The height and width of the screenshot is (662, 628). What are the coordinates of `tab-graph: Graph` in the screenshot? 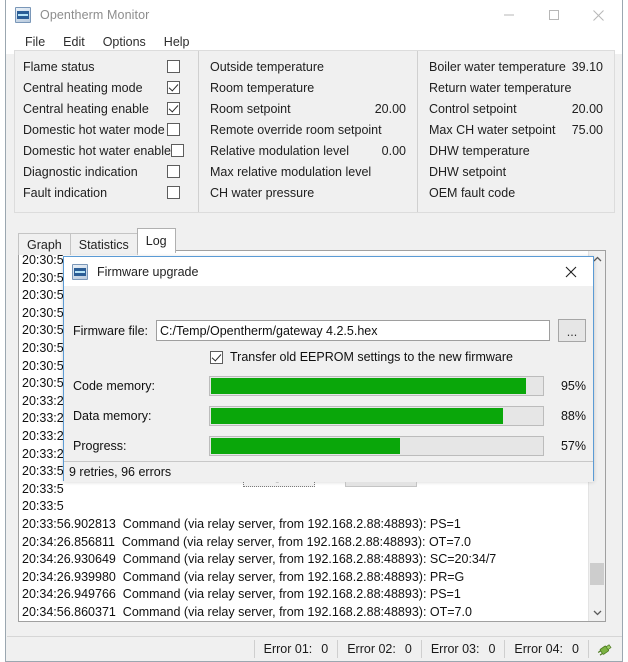 It's located at (44, 244).